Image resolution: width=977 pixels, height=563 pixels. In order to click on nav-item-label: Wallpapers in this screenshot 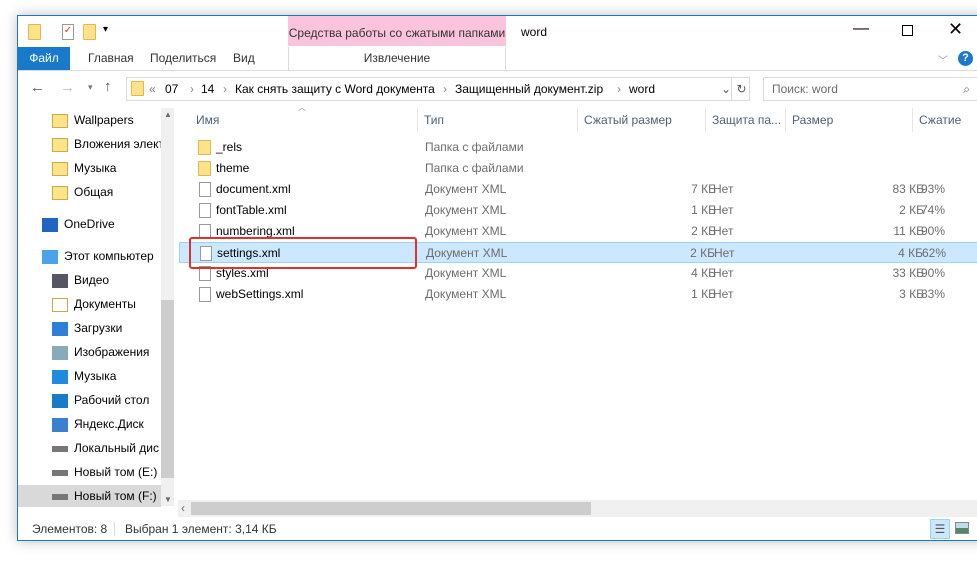, I will do `click(104, 120)`.